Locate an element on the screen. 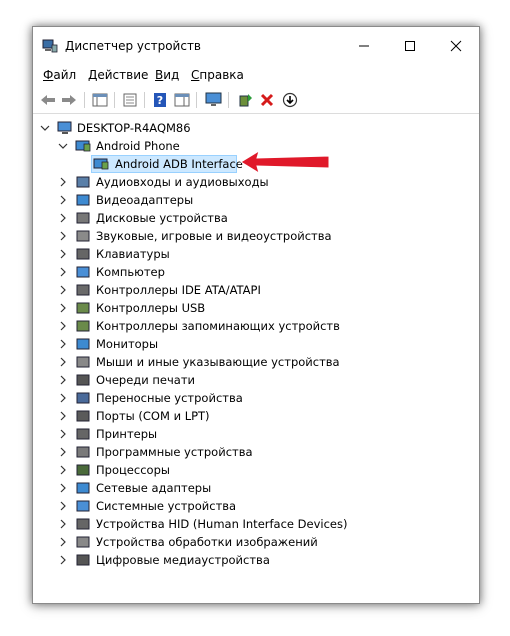 This screenshot has width=510, height=636. forward-arrow-icon is located at coordinates (69, 100).